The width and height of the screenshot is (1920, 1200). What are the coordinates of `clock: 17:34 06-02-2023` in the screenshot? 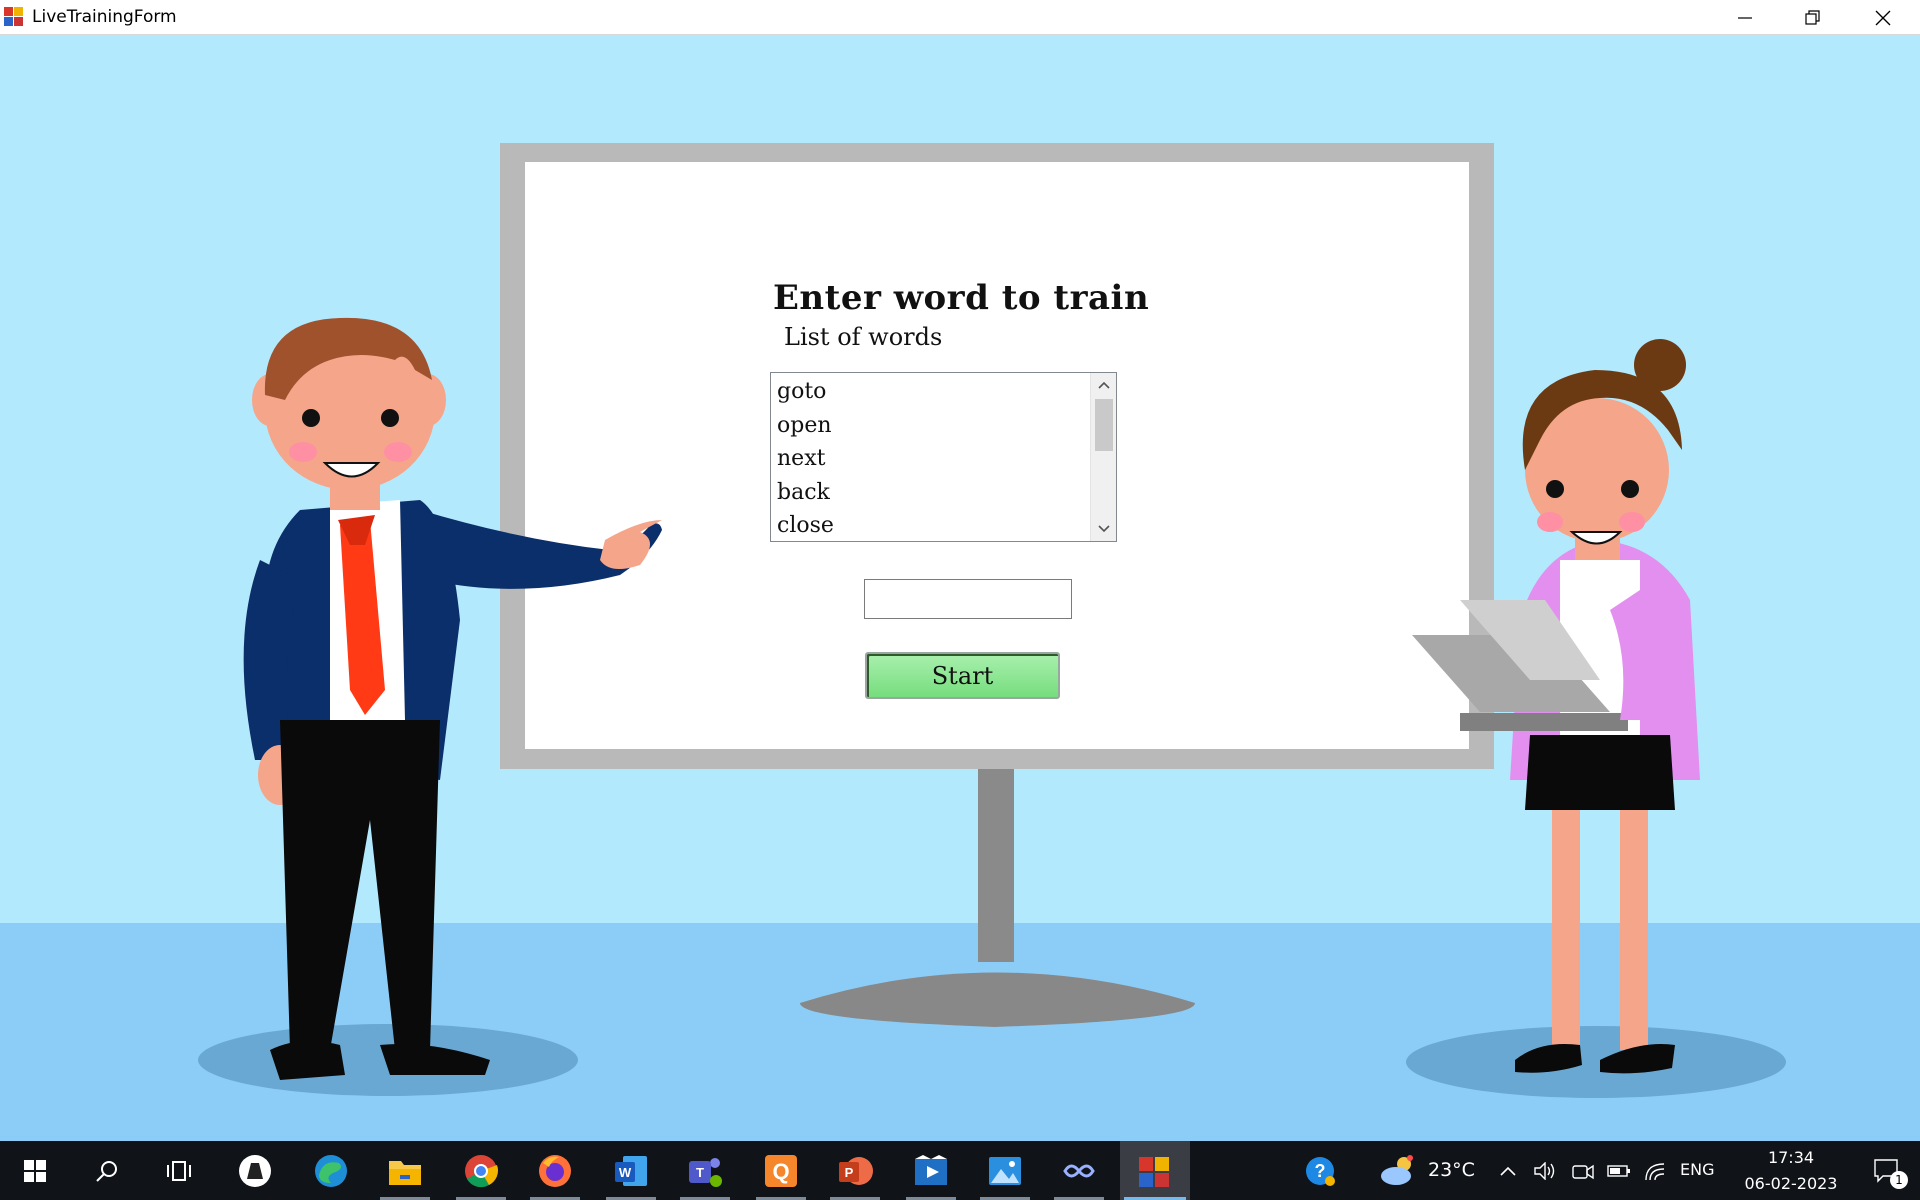 It's located at (1791, 1170).